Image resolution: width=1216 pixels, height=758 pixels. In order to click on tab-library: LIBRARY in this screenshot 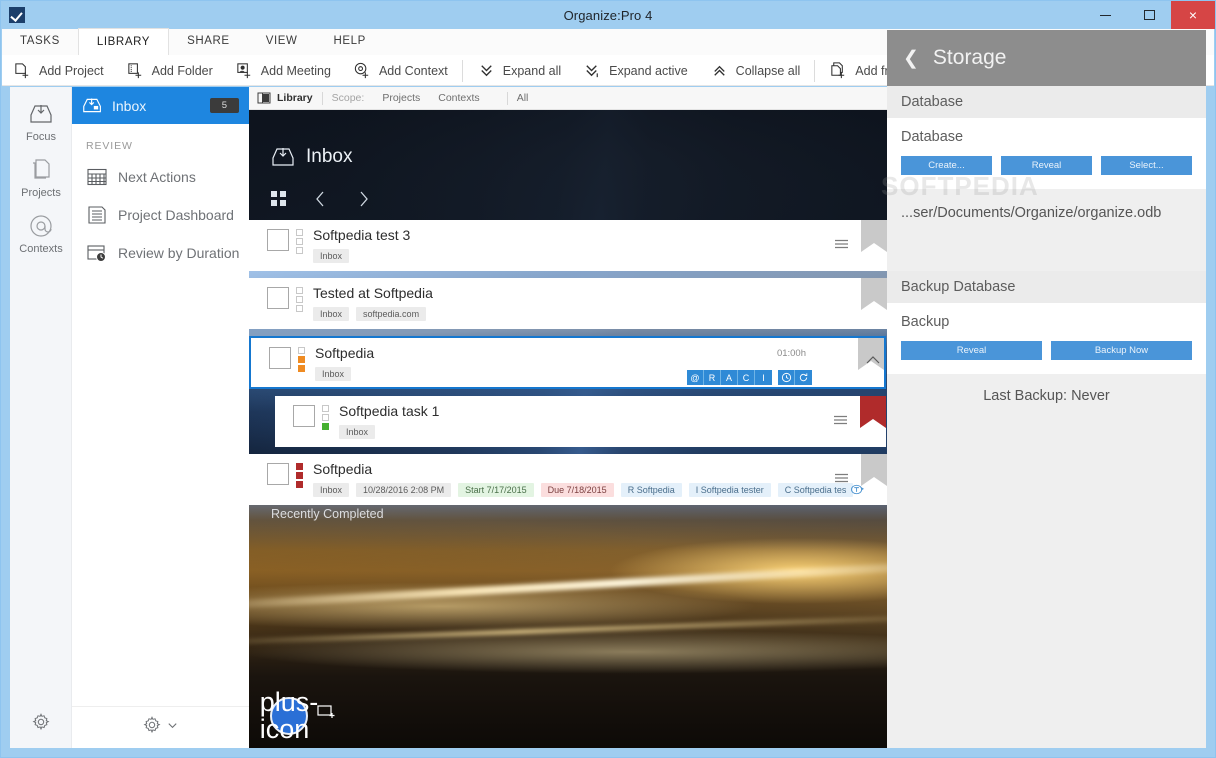, I will do `click(123, 41)`.